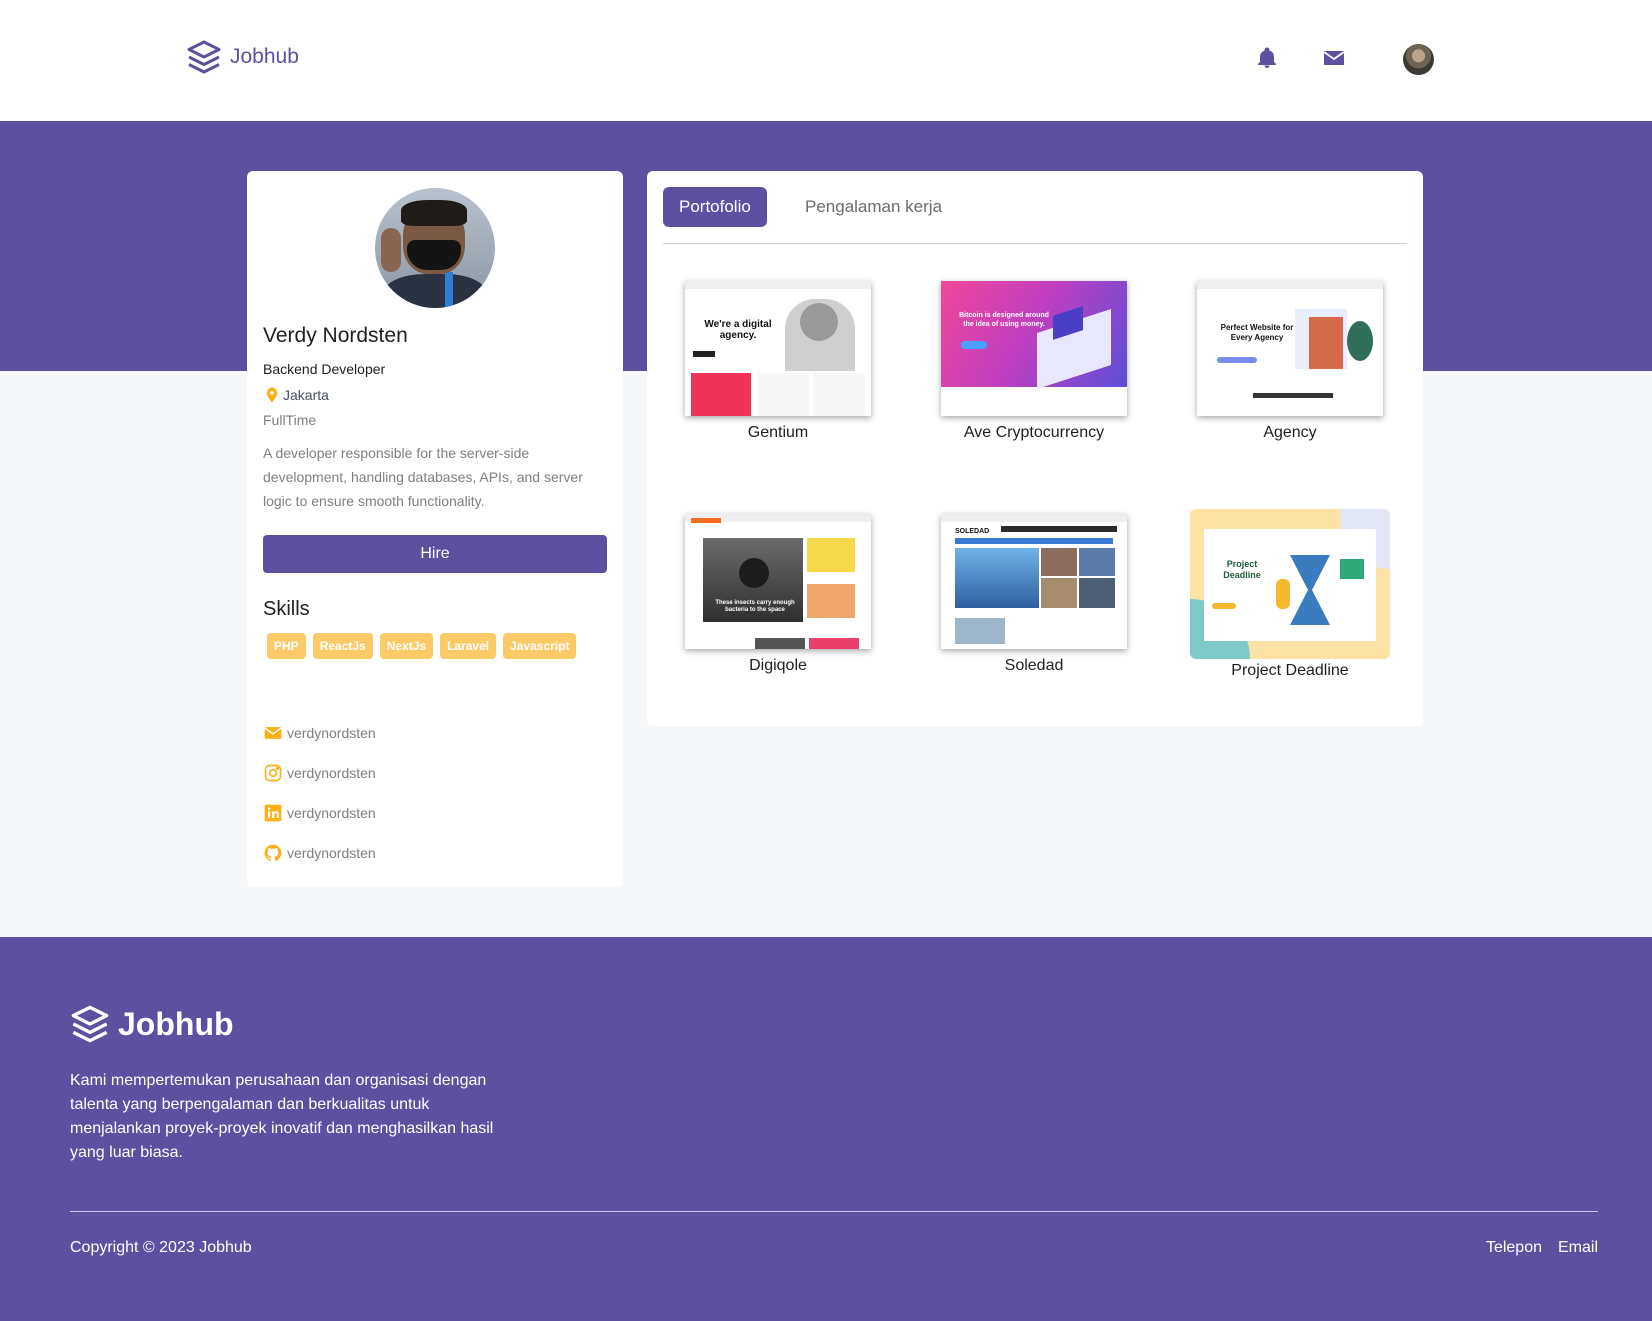 Image resolution: width=1652 pixels, height=1321 pixels. Describe the element at coordinates (342, 646) in the screenshot. I see `skill-badge: ReactJs` at that location.